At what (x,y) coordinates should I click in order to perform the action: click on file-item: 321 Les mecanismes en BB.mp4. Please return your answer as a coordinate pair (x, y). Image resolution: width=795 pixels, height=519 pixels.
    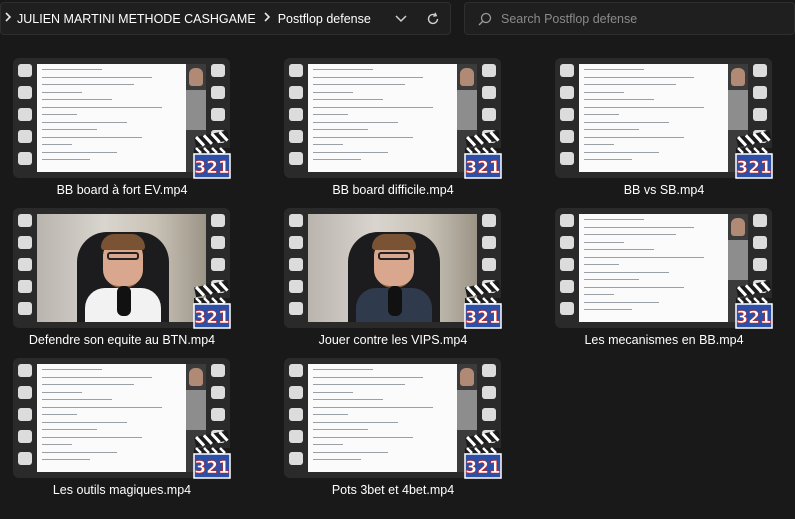
    Looking at the image, I should click on (670, 278).